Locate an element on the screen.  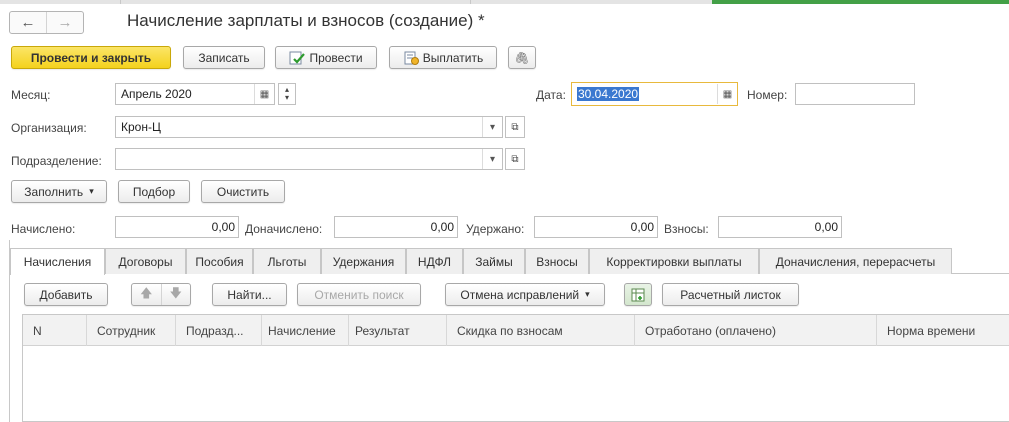
pay-button: Выплатить is located at coordinates (443, 57).